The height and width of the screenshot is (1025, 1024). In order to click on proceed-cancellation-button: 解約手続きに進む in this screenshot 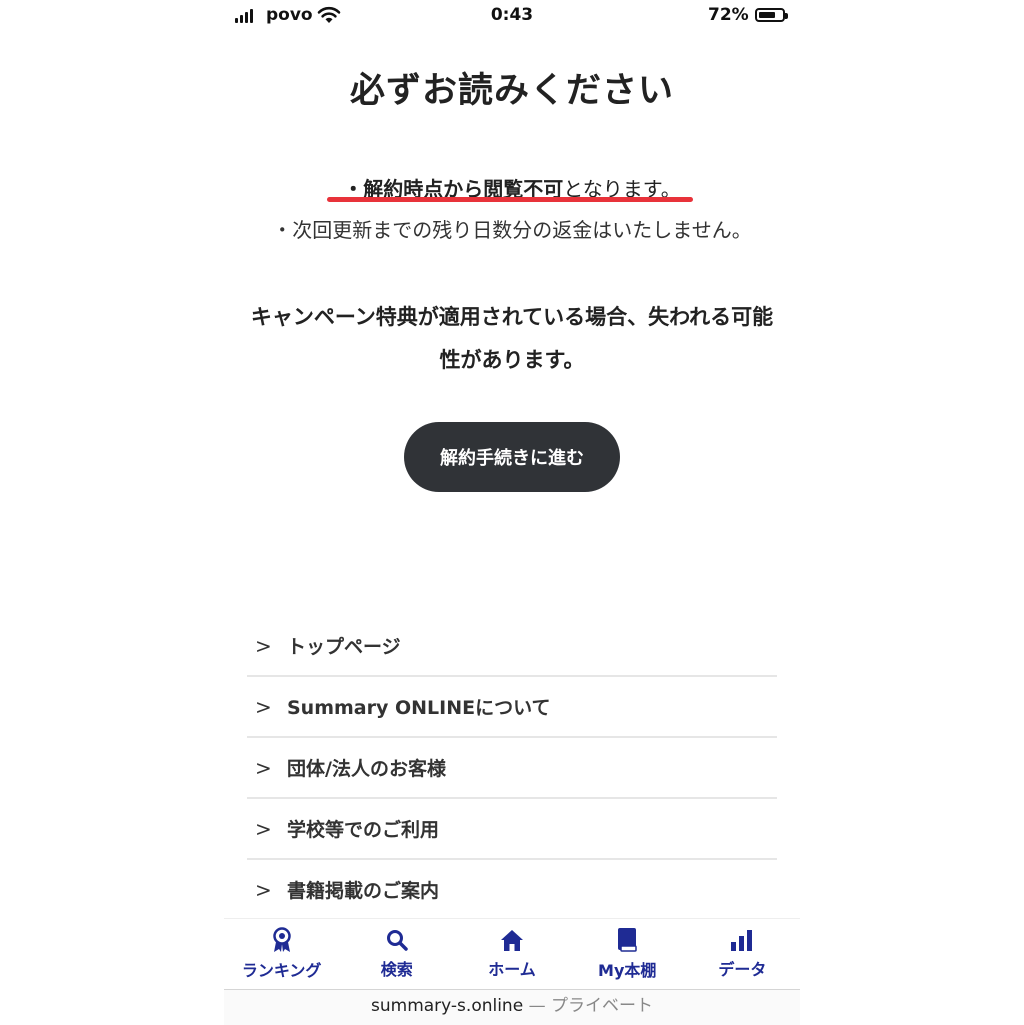, I will do `click(512, 457)`.